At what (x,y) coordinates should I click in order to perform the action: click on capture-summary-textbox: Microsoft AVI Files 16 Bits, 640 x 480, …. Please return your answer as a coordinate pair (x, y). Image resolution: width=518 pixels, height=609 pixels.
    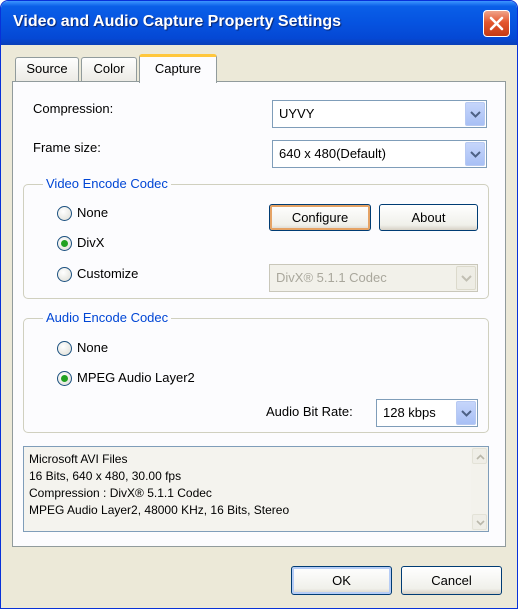
    Looking at the image, I should click on (256, 489).